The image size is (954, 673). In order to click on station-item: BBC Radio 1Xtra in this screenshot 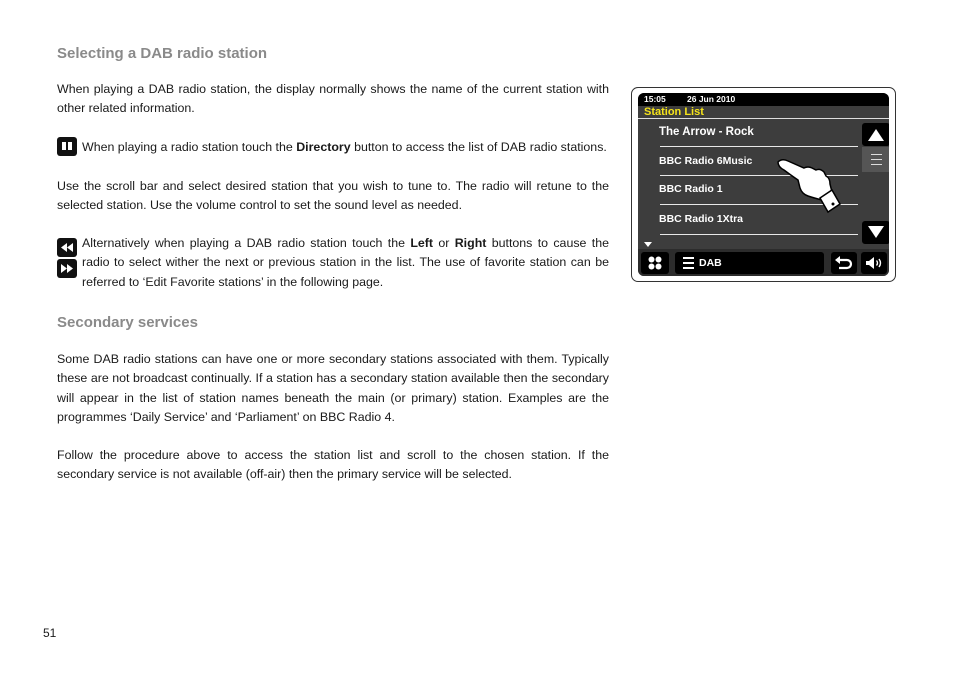, I will do `click(701, 219)`.